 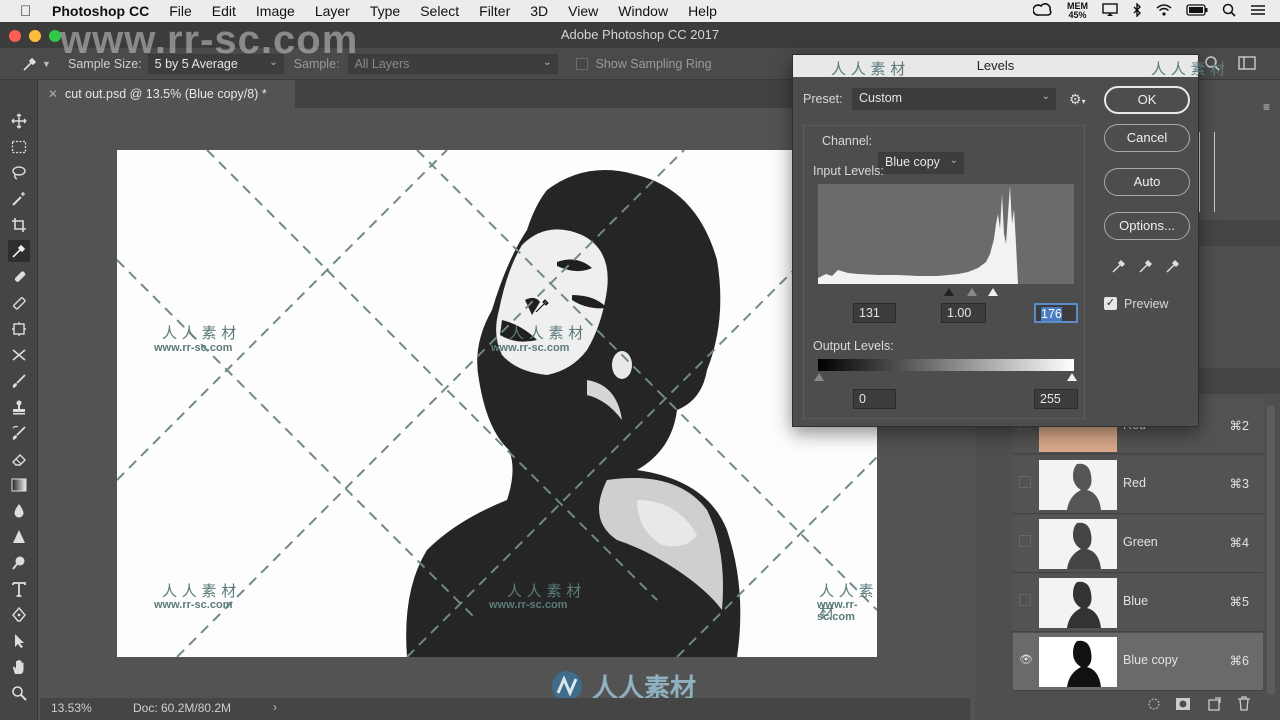 What do you see at coordinates (35, 36) in the screenshot?
I see `minimize-window-button` at bounding box center [35, 36].